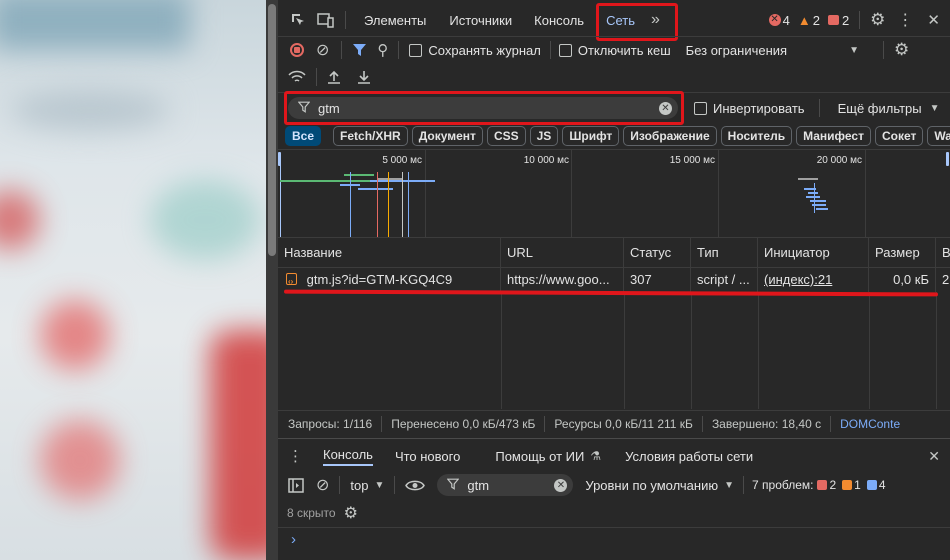  Describe the element at coordinates (804, 20) in the screenshot. I see `warning-icon: ▲` at that location.